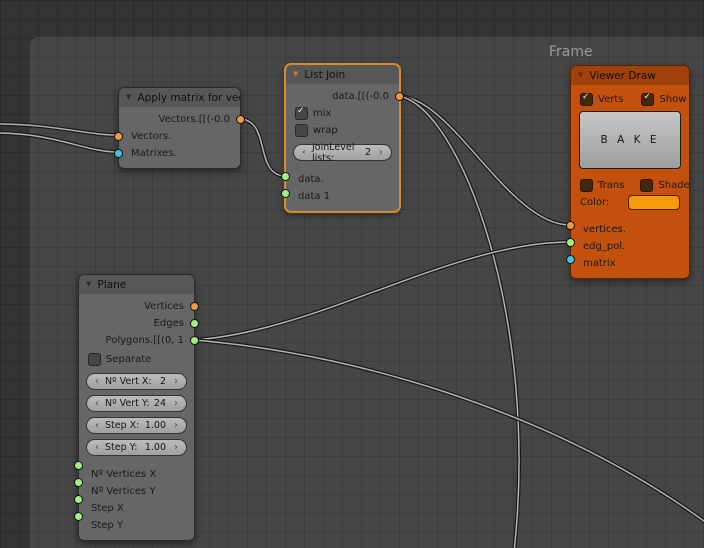 The image size is (704, 548). What do you see at coordinates (311, 179) in the screenshot?
I see `input-label: data.` at bounding box center [311, 179].